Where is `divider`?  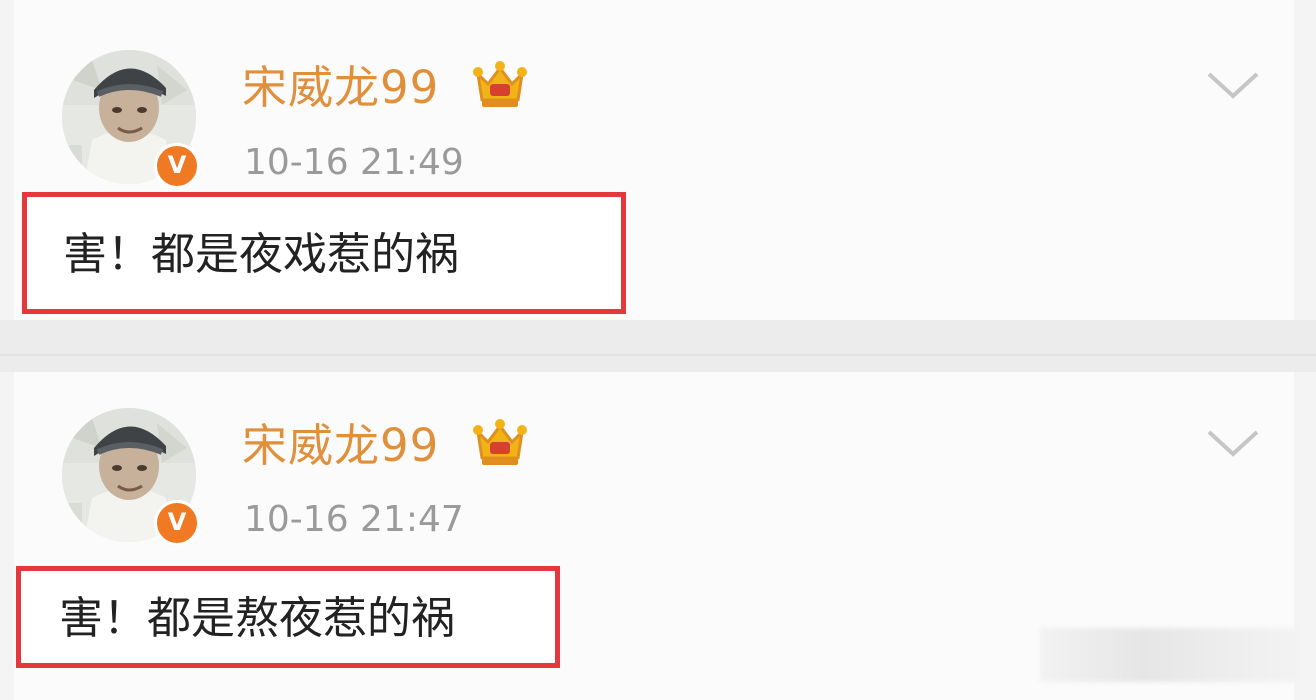
divider is located at coordinates (658, 346).